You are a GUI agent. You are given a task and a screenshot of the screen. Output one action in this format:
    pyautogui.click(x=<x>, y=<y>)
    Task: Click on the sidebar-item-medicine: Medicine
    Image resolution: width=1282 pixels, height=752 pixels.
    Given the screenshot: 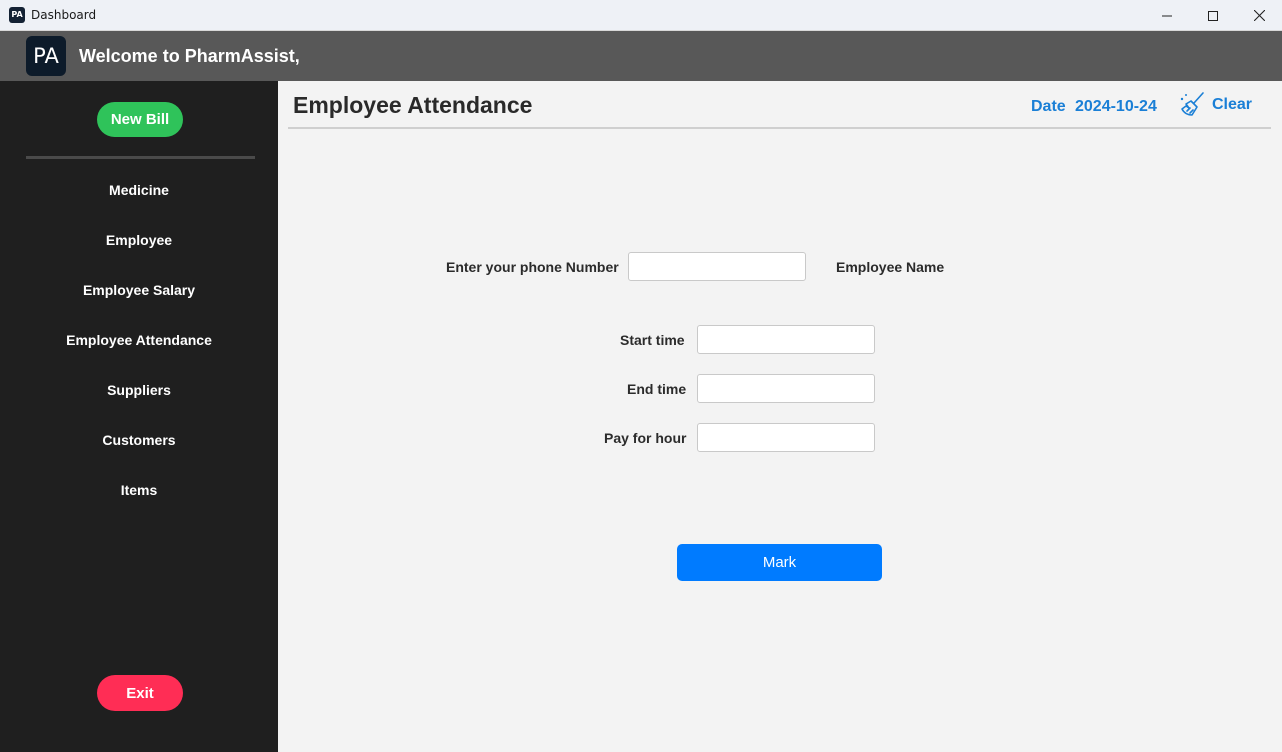 What is the action you would take?
    pyautogui.click(x=139, y=190)
    